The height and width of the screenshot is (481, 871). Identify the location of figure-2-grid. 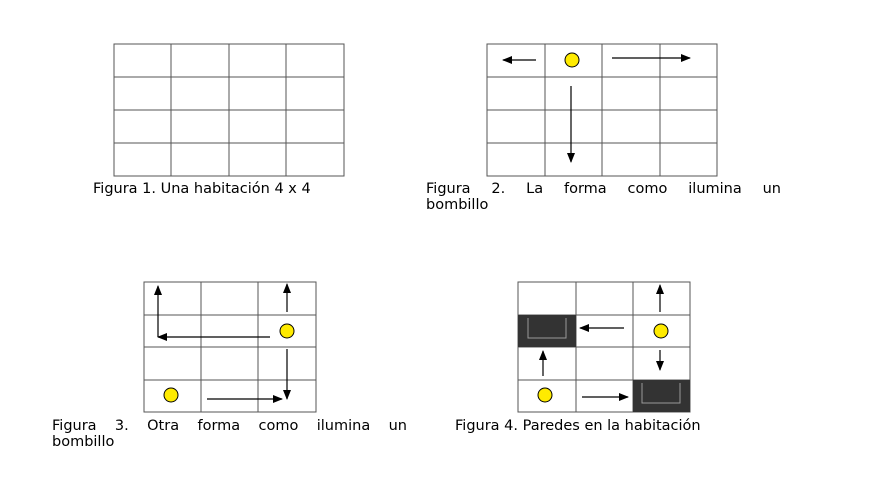
(602, 110).